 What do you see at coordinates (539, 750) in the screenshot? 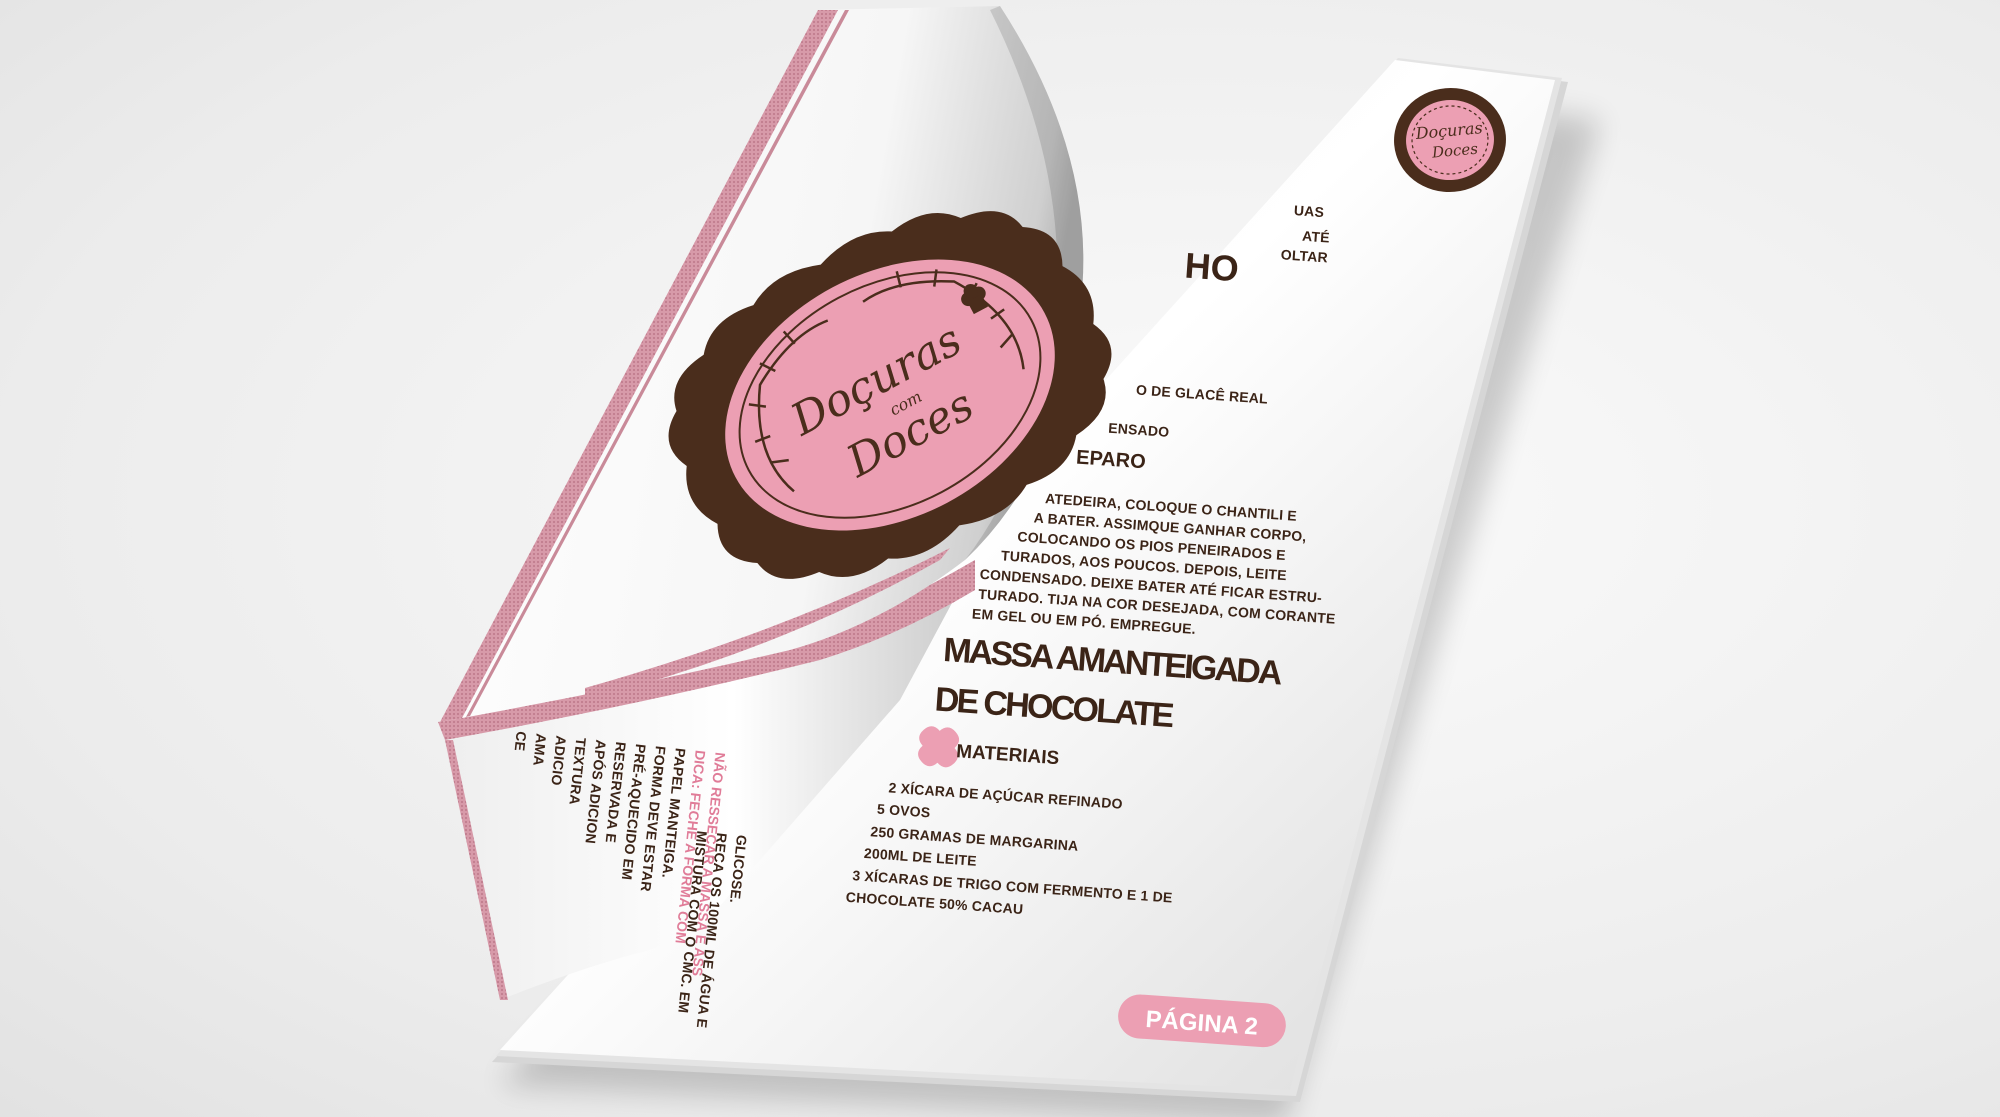
I see `back-line-2: AMA` at bounding box center [539, 750].